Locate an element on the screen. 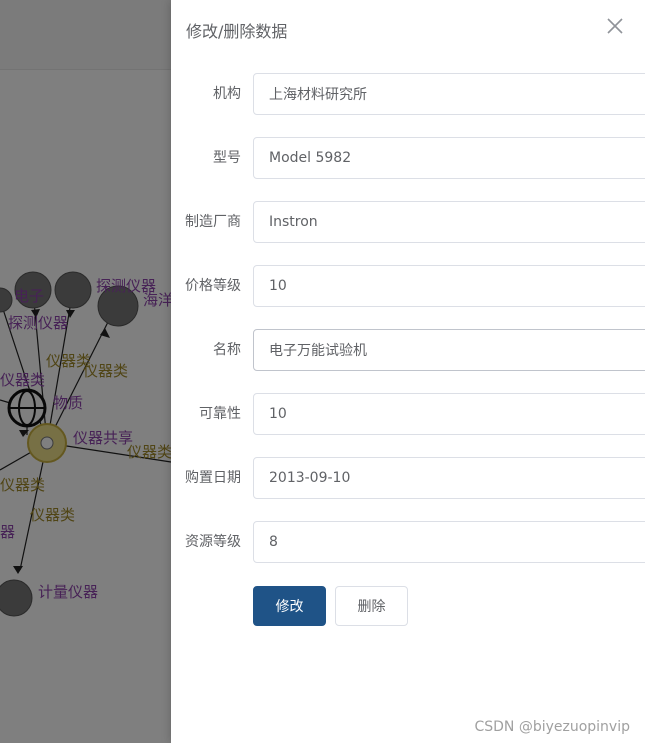 This screenshot has height=743, width=645. name-input is located at coordinates (449, 350).